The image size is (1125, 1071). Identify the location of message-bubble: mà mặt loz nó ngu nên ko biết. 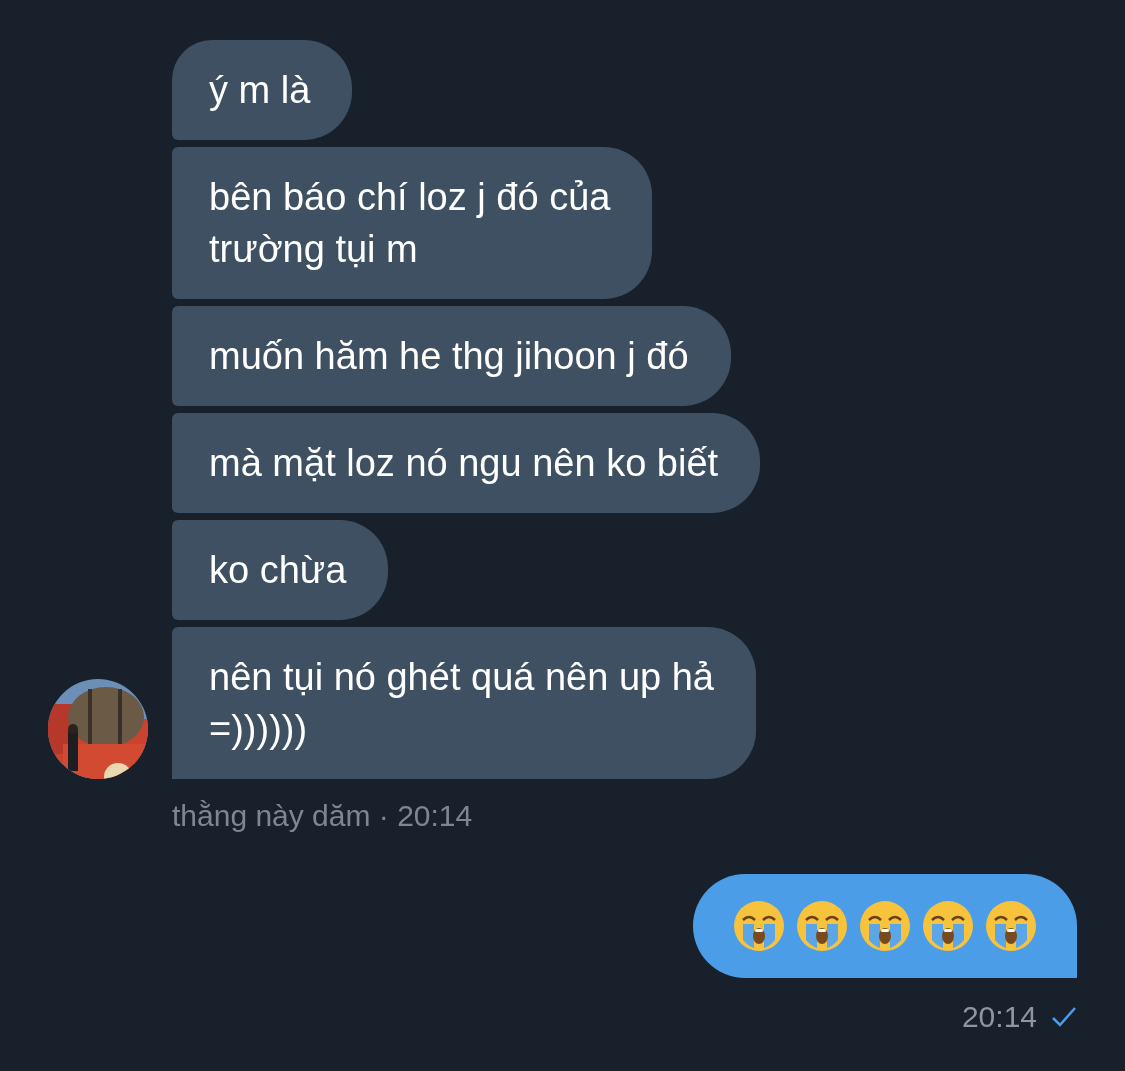
(466, 463).